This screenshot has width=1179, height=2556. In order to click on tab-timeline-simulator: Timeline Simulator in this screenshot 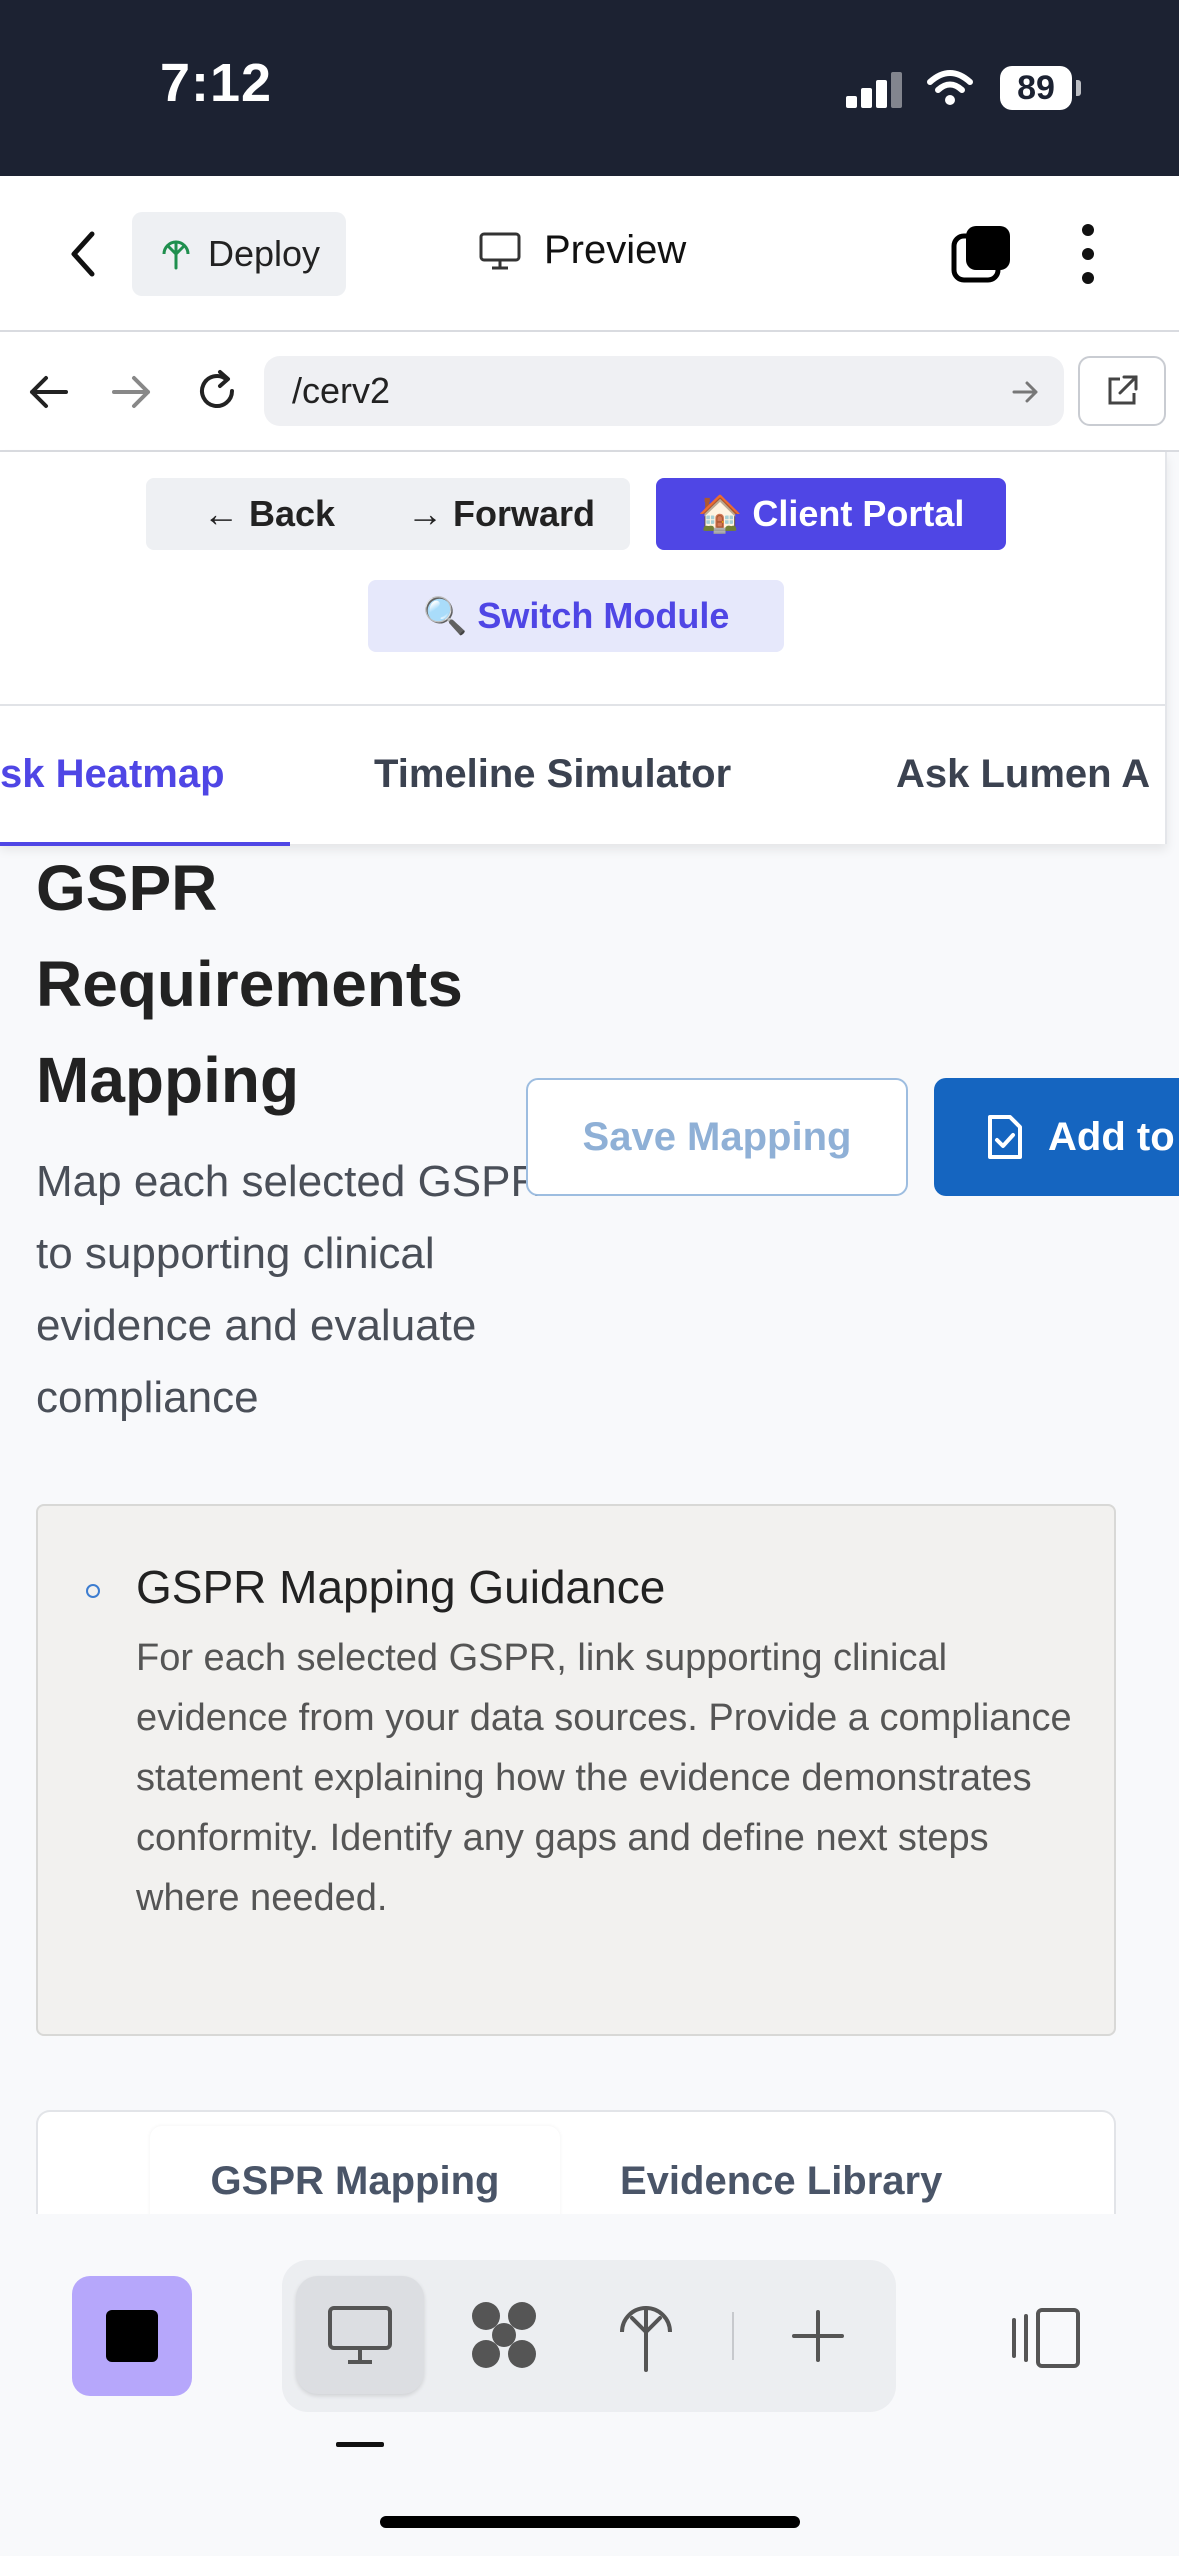, I will do `click(552, 774)`.